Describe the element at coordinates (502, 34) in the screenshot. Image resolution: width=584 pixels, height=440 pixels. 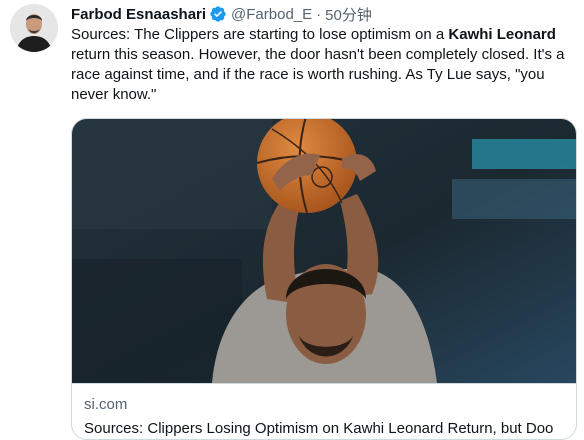
I see `tweet-text-bold-name: Kawhi Leonard` at that location.